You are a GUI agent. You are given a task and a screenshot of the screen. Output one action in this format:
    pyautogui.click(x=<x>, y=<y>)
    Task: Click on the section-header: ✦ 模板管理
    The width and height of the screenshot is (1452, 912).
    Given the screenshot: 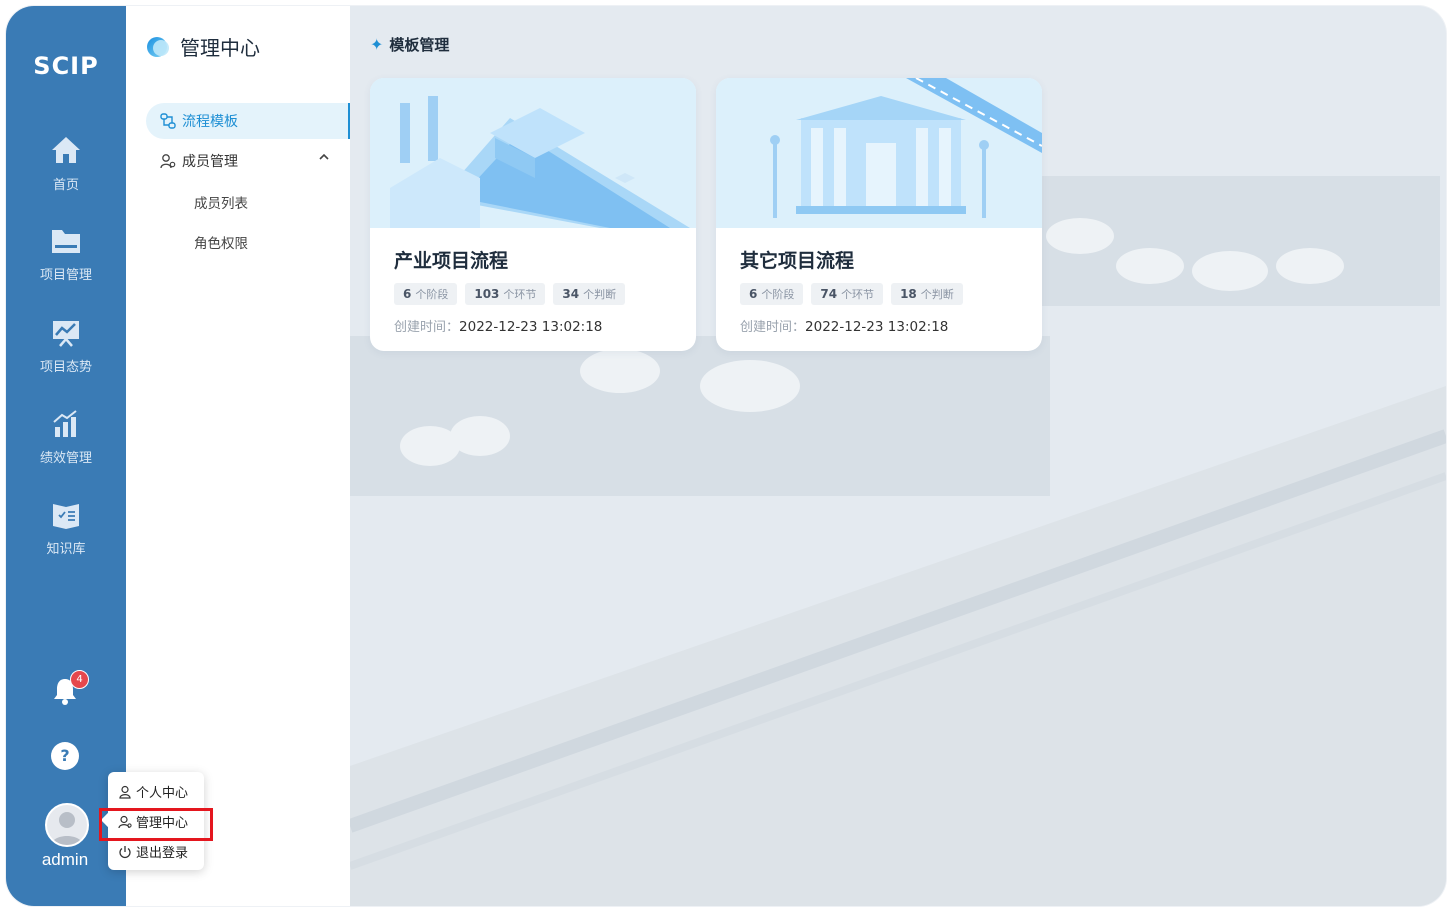 What is the action you would take?
    pyautogui.click(x=409, y=44)
    